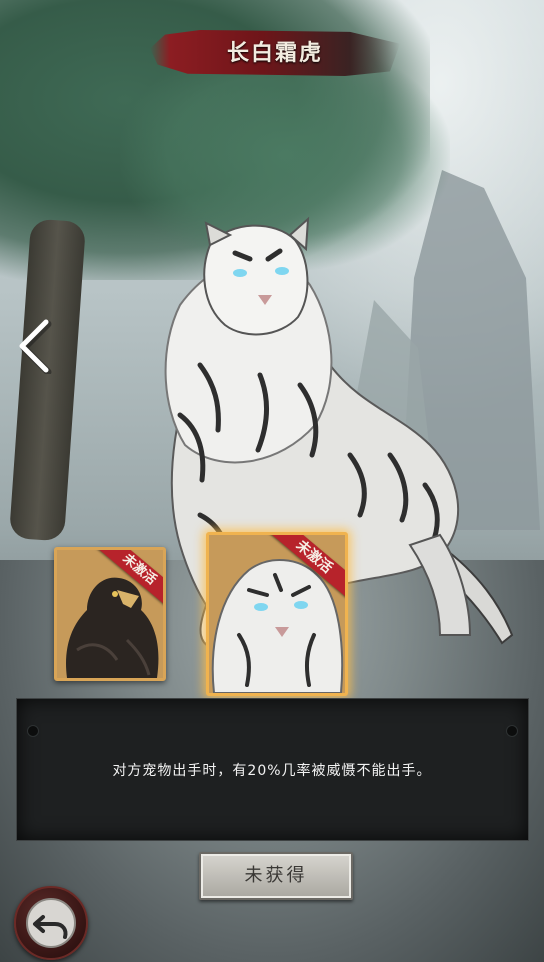 This screenshot has height=962, width=544. I want to click on previous-pet-button, so click(34, 347).